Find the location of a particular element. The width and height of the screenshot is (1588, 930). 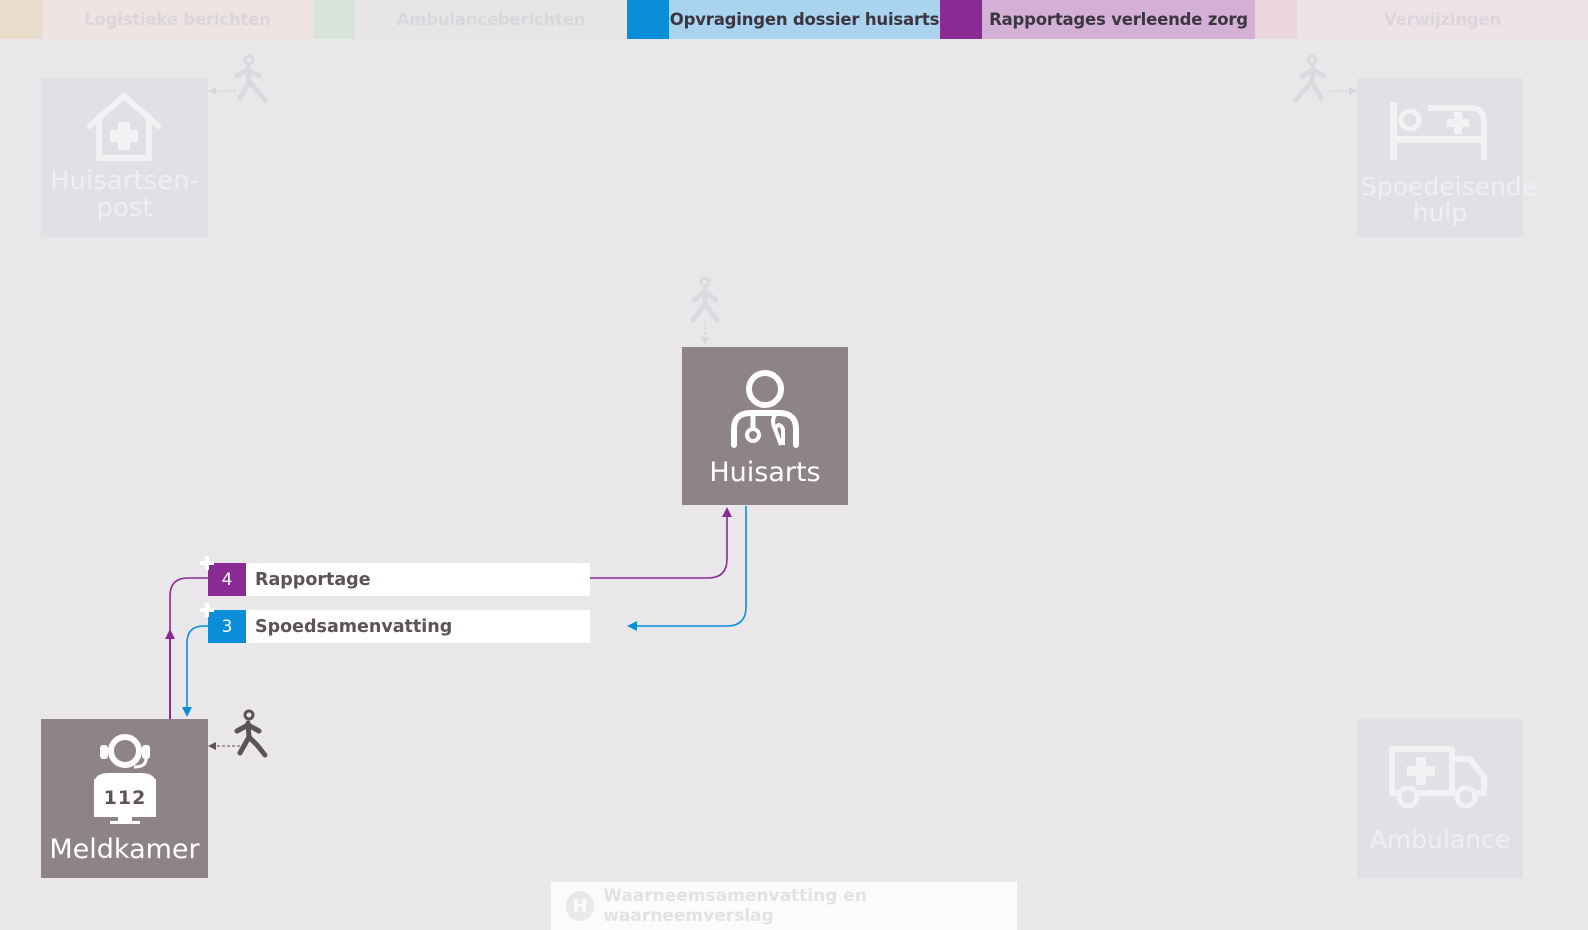

h-badge-text: H is located at coordinates (580, 906).